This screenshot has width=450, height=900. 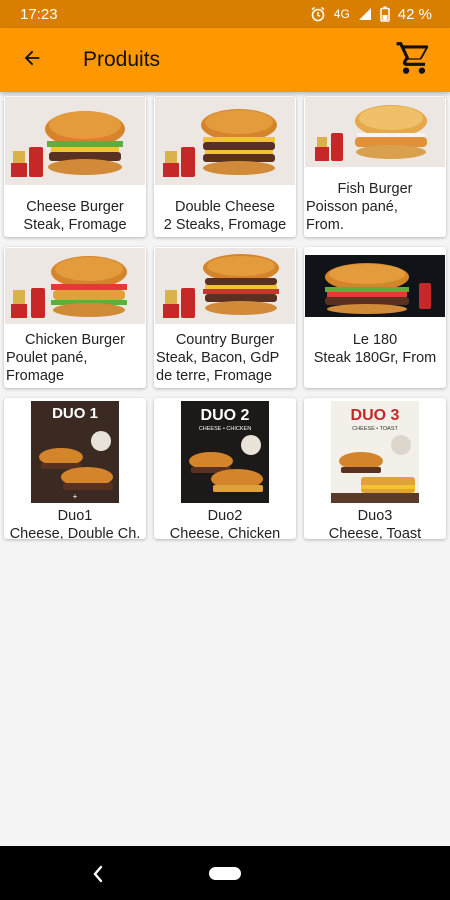 What do you see at coordinates (225, 340) in the screenshot?
I see `product-name: Country Burger` at bounding box center [225, 340].